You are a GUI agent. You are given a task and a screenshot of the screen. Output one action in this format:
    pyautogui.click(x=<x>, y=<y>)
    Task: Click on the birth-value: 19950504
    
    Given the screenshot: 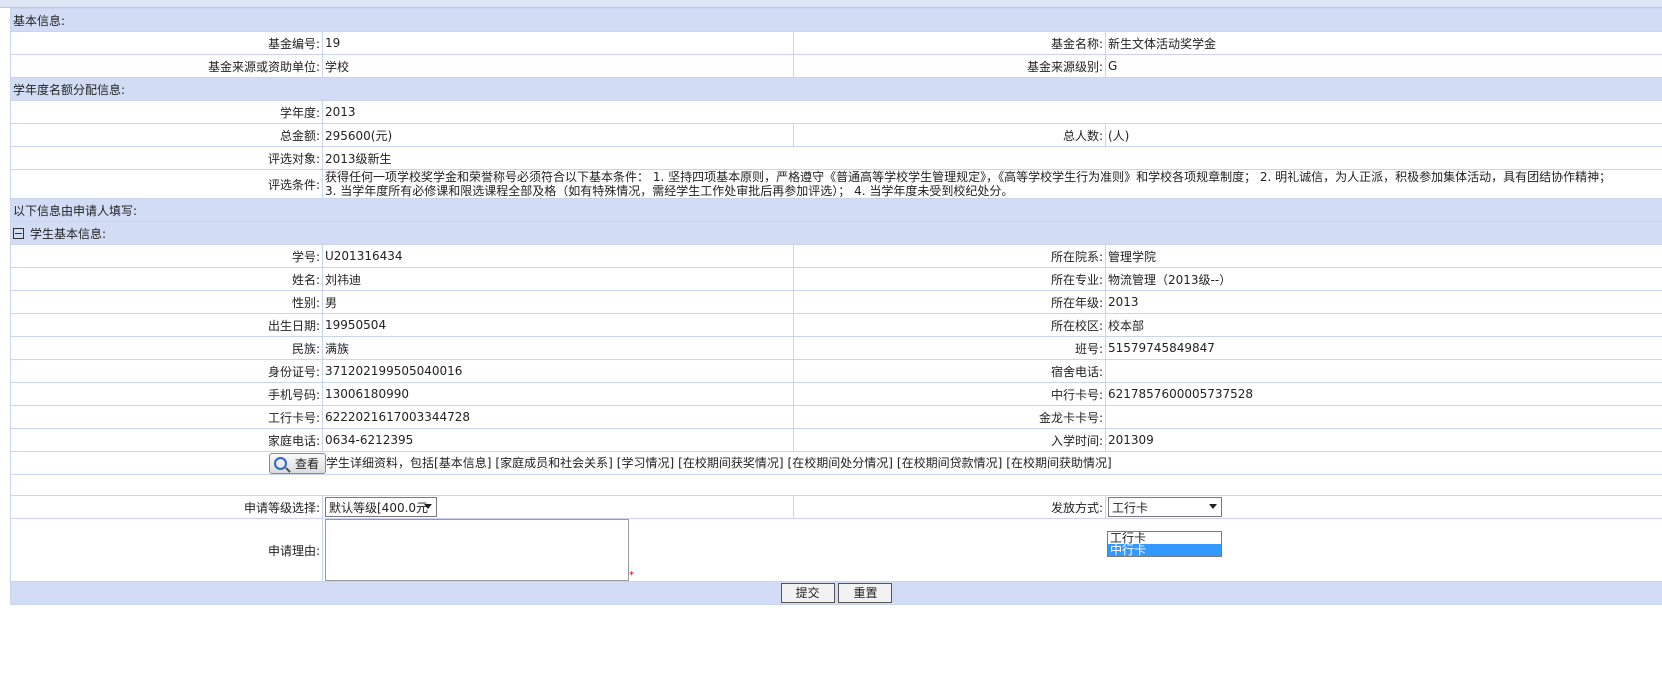 What is the action you would take?
    pyautogui.click(x=558, y=325)
    